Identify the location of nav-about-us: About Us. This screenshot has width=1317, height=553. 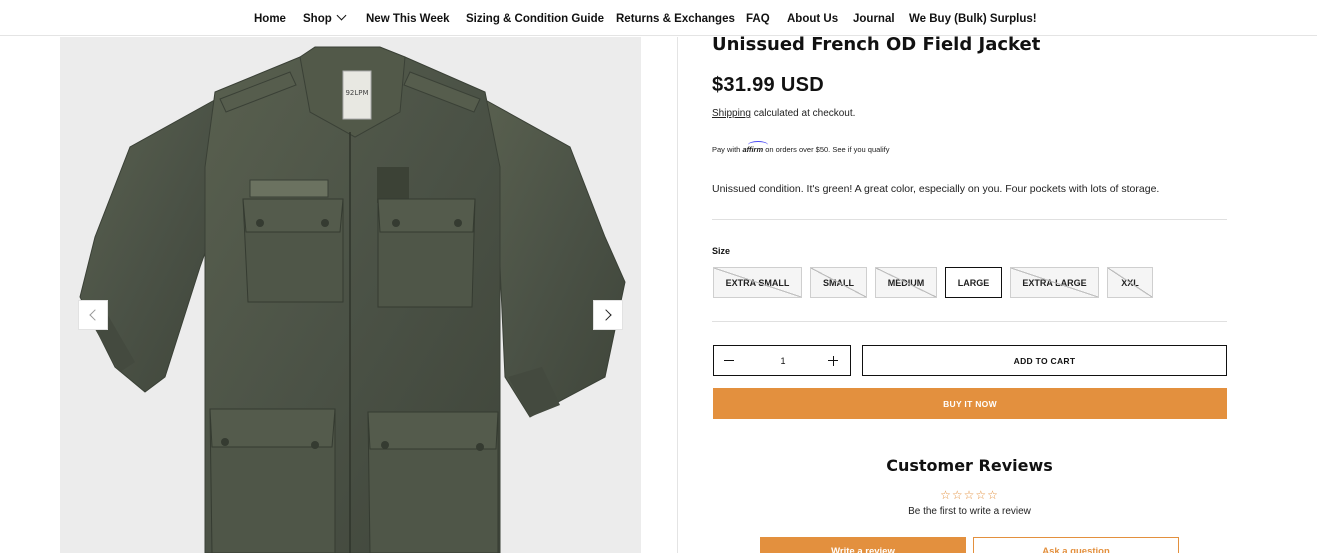
(812, 19).